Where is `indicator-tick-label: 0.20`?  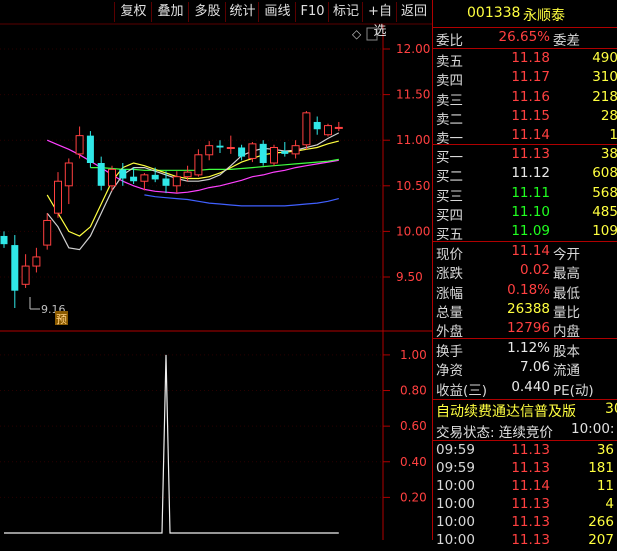
indicator-tick-label: 0.20 is located at coordinates (413, 497).